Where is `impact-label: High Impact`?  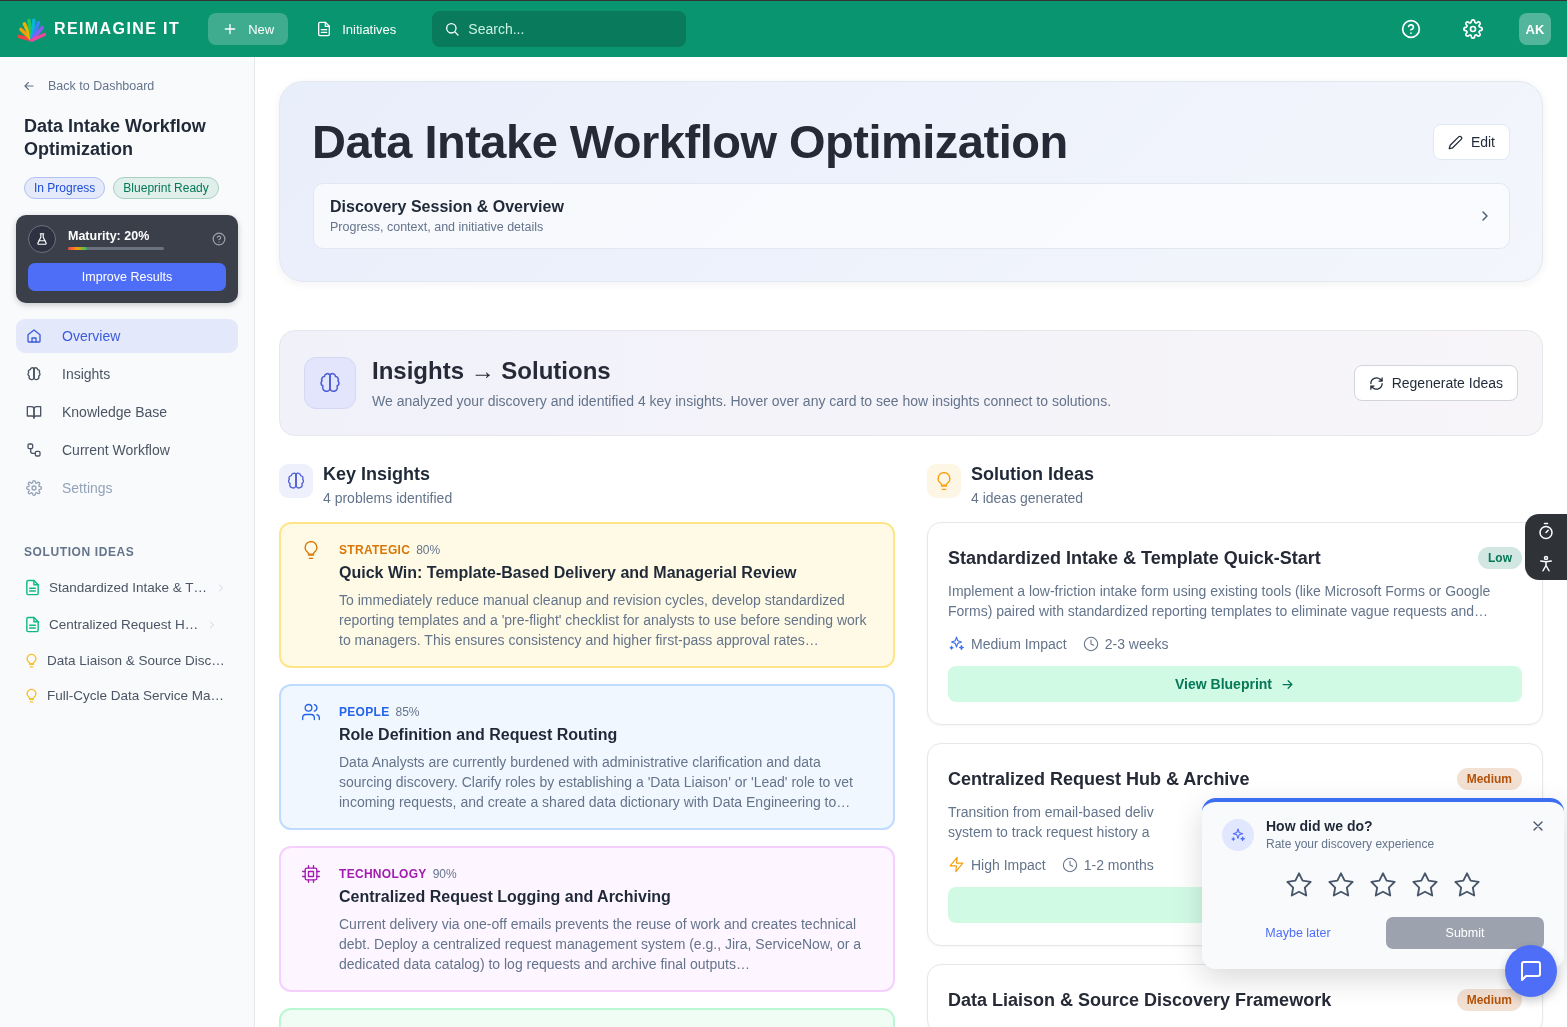 impact-label: High Impact is located at coordinates (1008, 864).